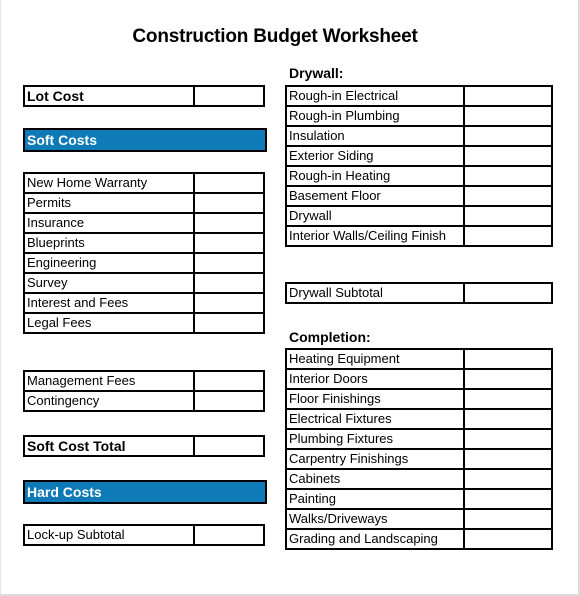 This screenshot has height=596, width=580. What do you see at coordinates (375, 359) in the screenshot?
I see `row-label: Heating Equipment` at bounding box center [375, 359].